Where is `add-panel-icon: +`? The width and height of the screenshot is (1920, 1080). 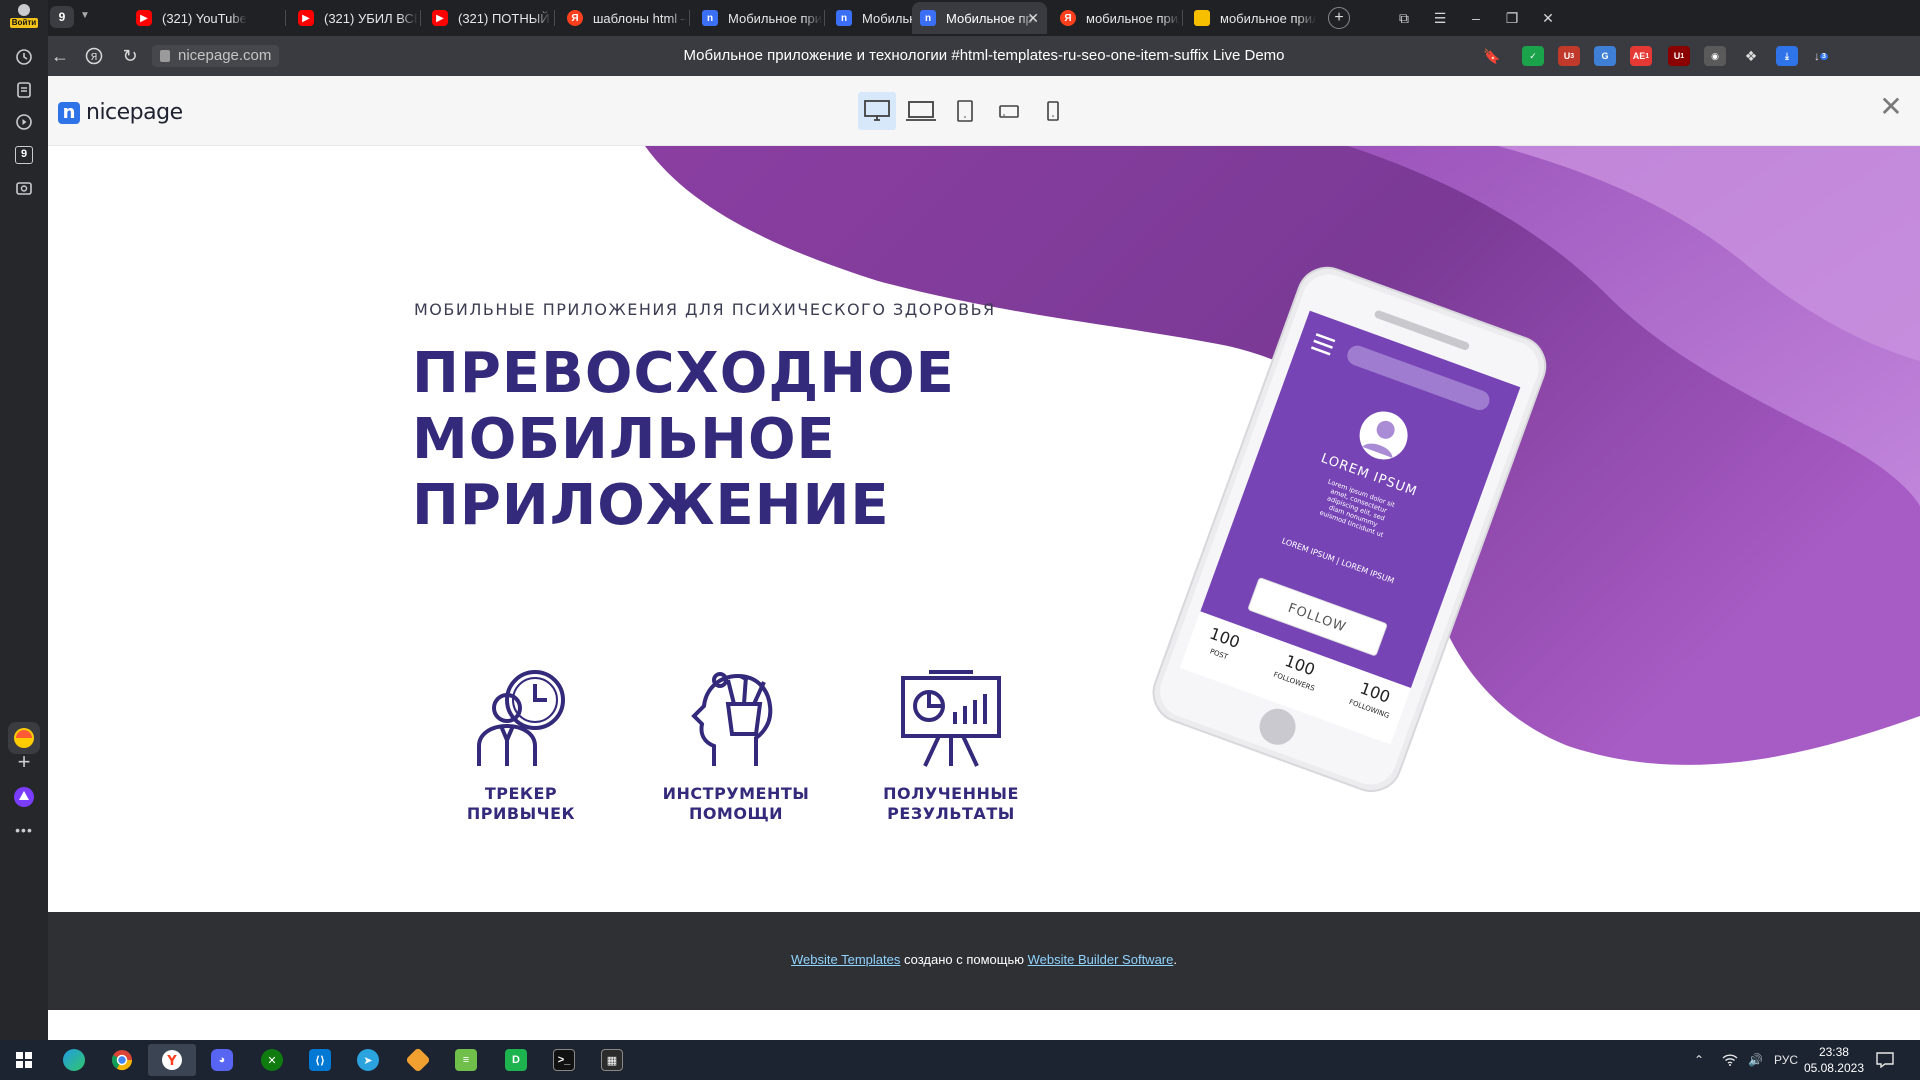
add-panel-icon: + is located at coordinates (24, 761).